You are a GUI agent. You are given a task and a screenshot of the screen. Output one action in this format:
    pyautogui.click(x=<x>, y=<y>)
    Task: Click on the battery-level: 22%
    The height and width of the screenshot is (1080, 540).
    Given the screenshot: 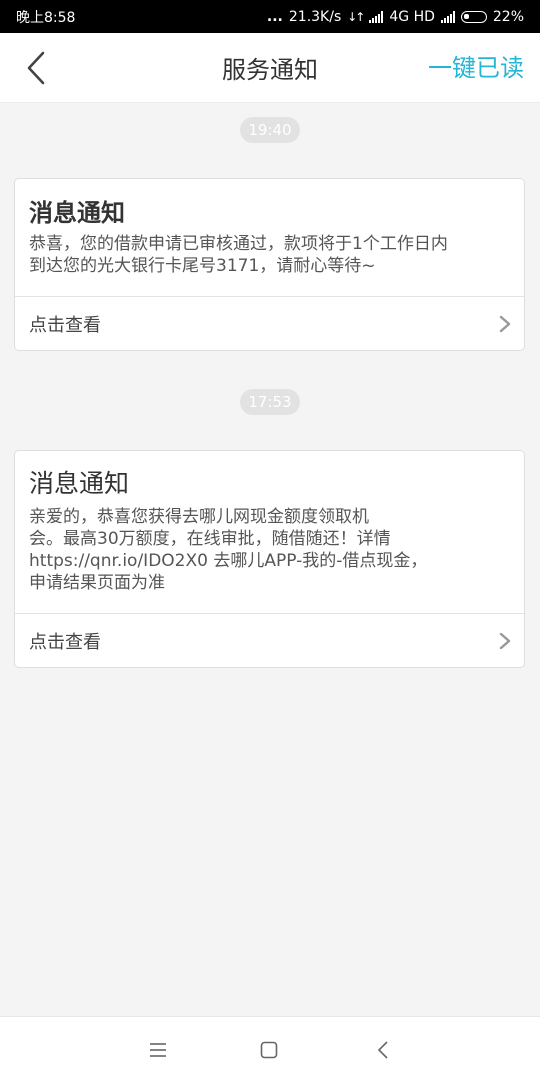 What is the action you would take?
    pyautogui.click(x=508, y=16)
    